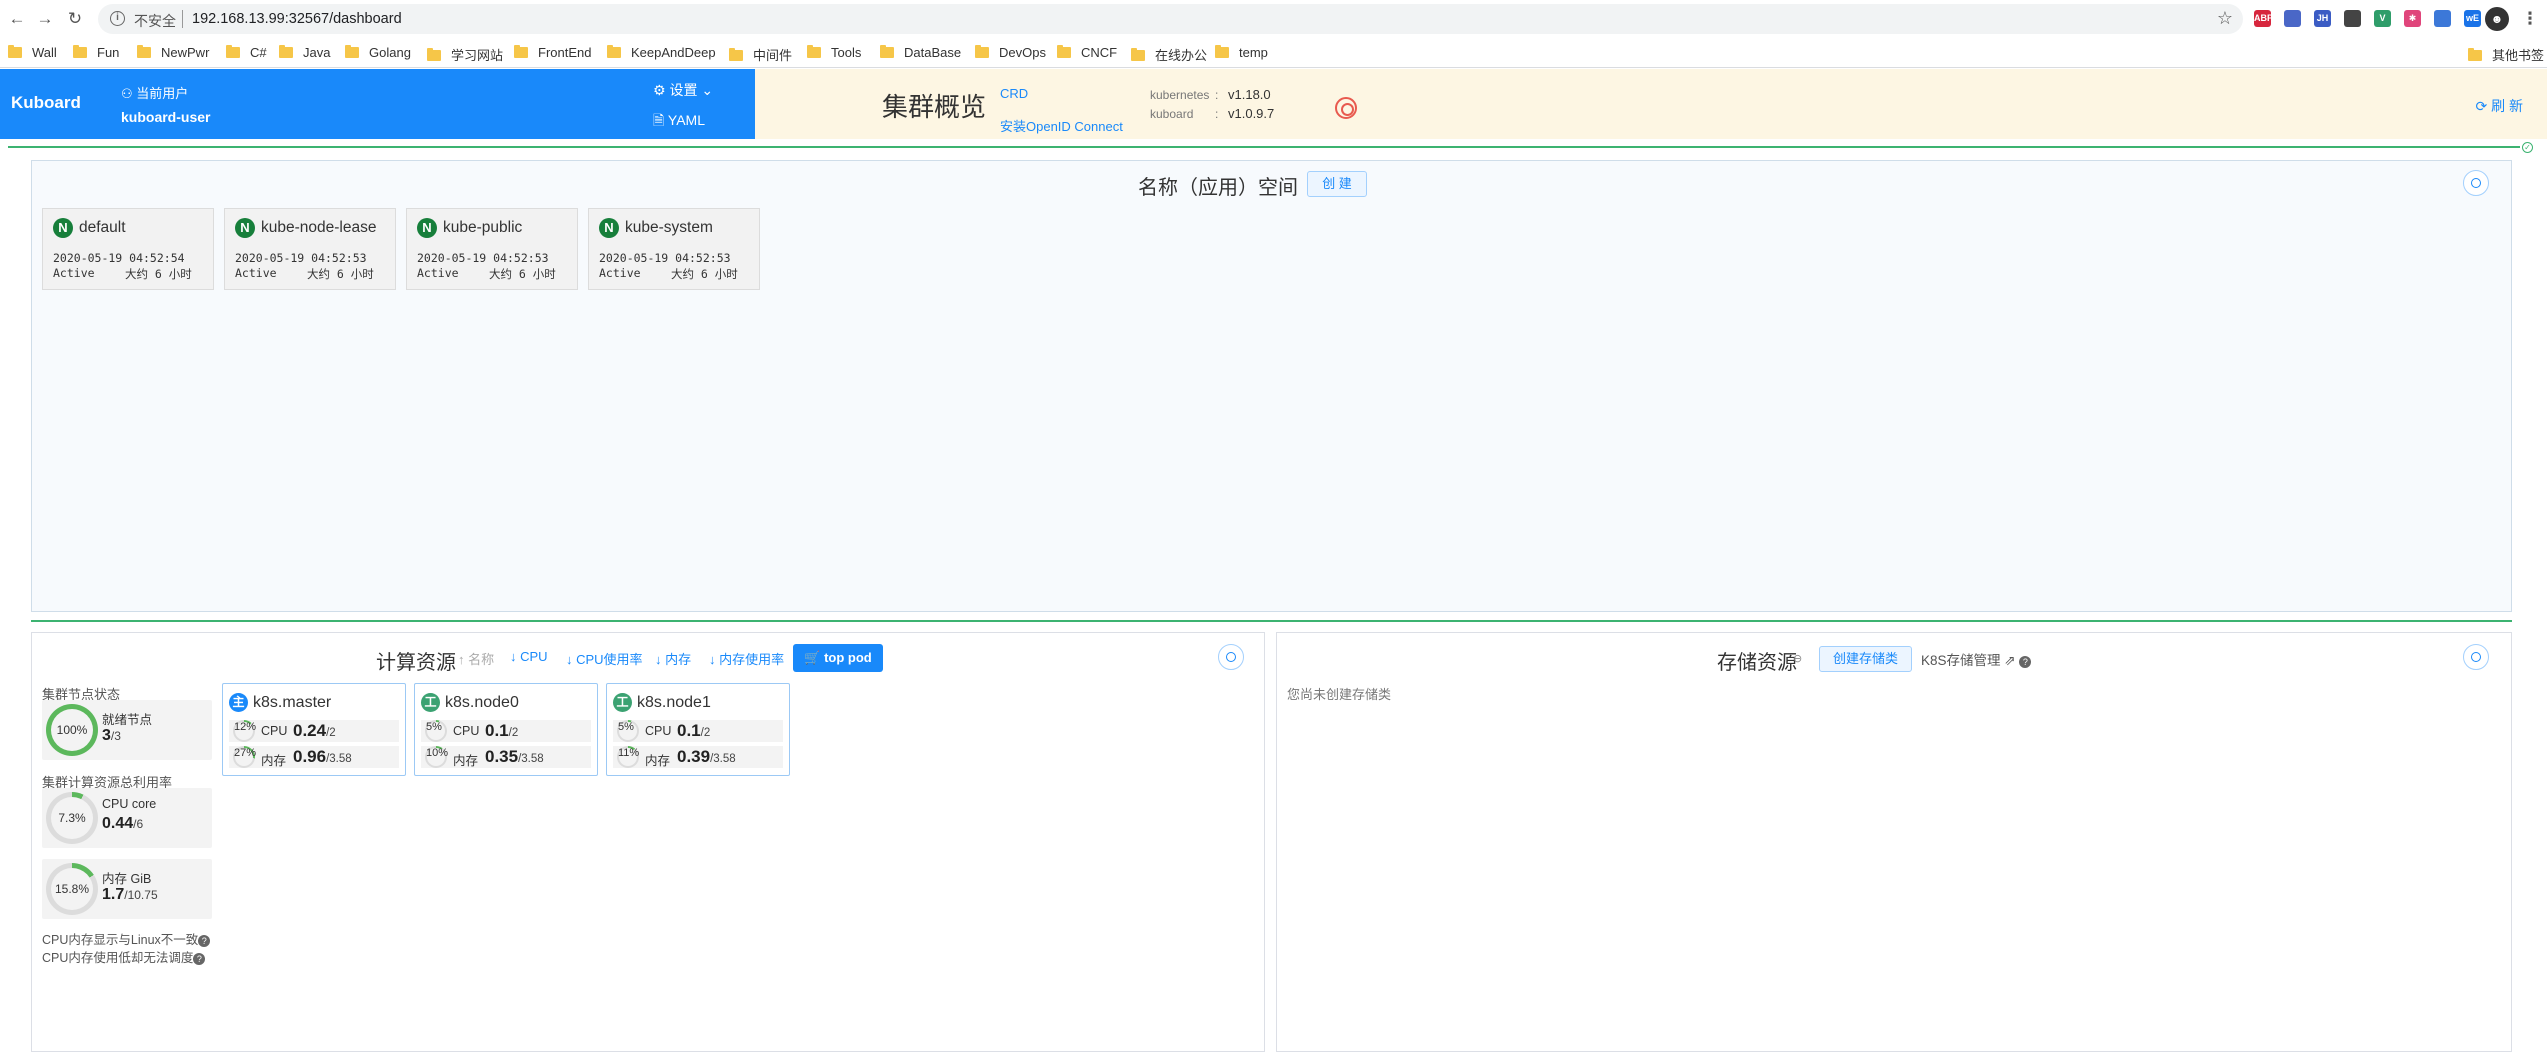  I want to click on question-icon: ?, so click(199, 959).